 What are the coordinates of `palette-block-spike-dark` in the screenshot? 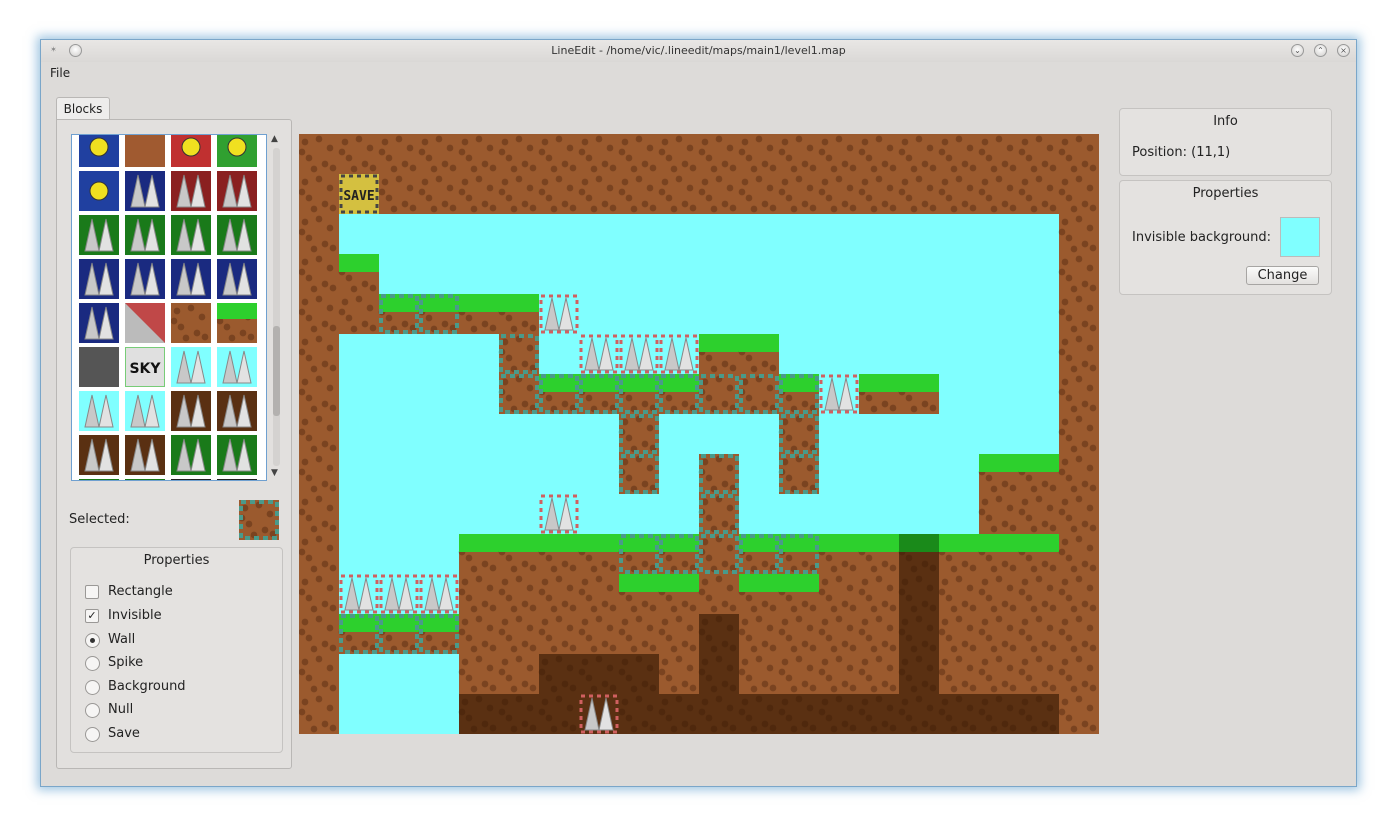 It's located at (237, 479).